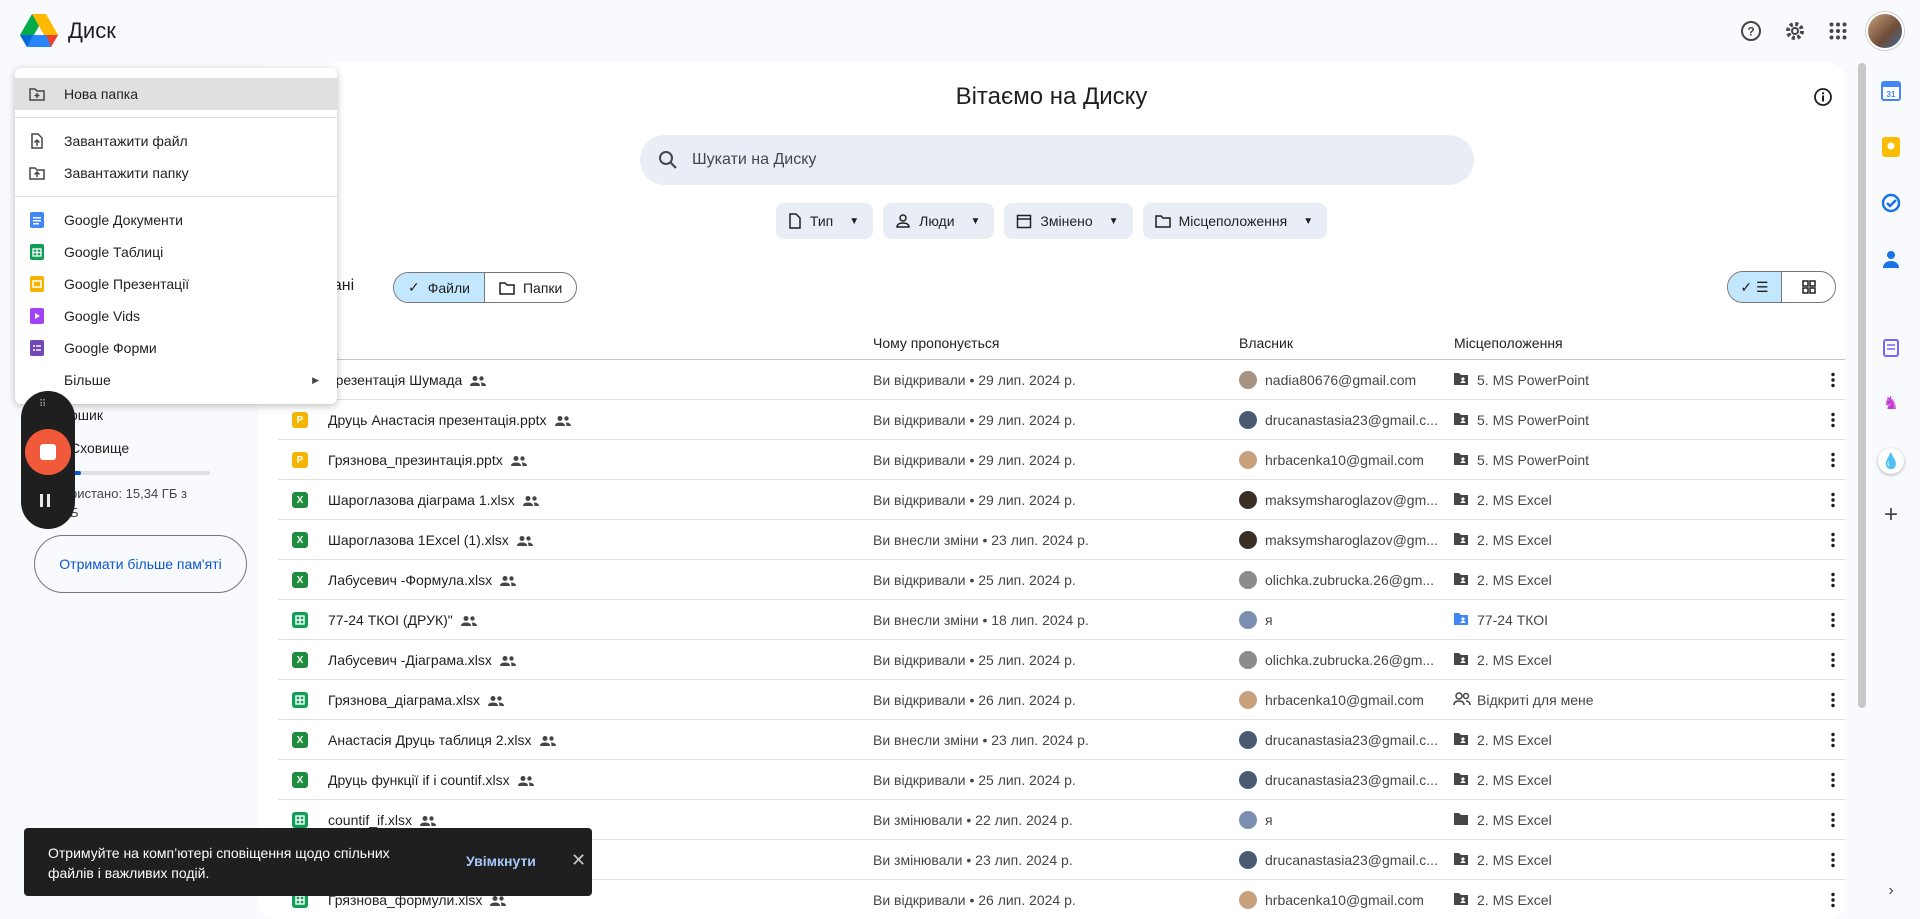 The width and height of the screenshot is (1920, 919). What do you see at coordinates (1795, 31) in the screenshot?
I see `settings-gear-icon` at bounding box center [1795, 31].